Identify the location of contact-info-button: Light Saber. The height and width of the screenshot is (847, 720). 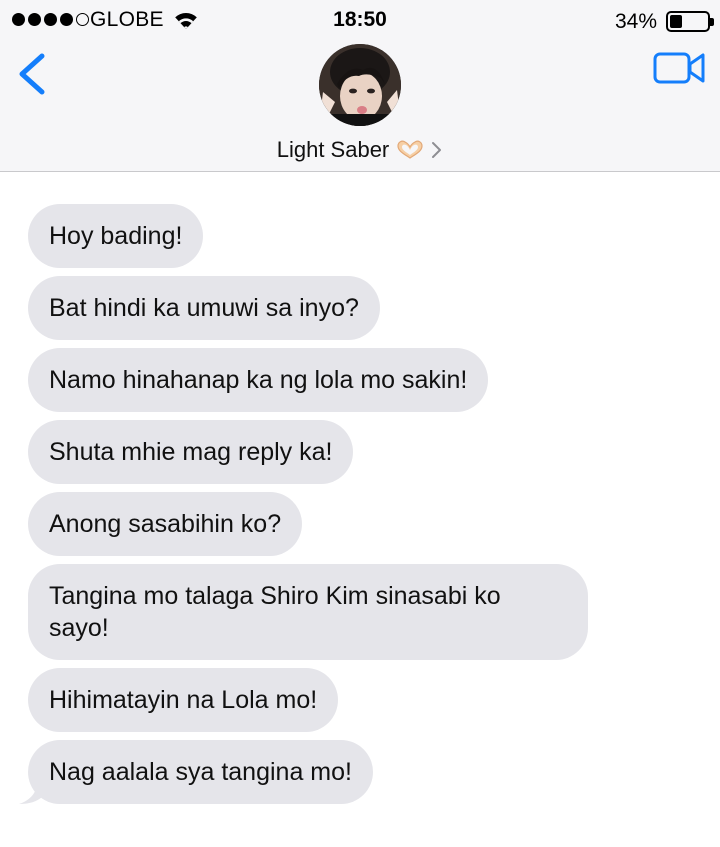
(360, 150).